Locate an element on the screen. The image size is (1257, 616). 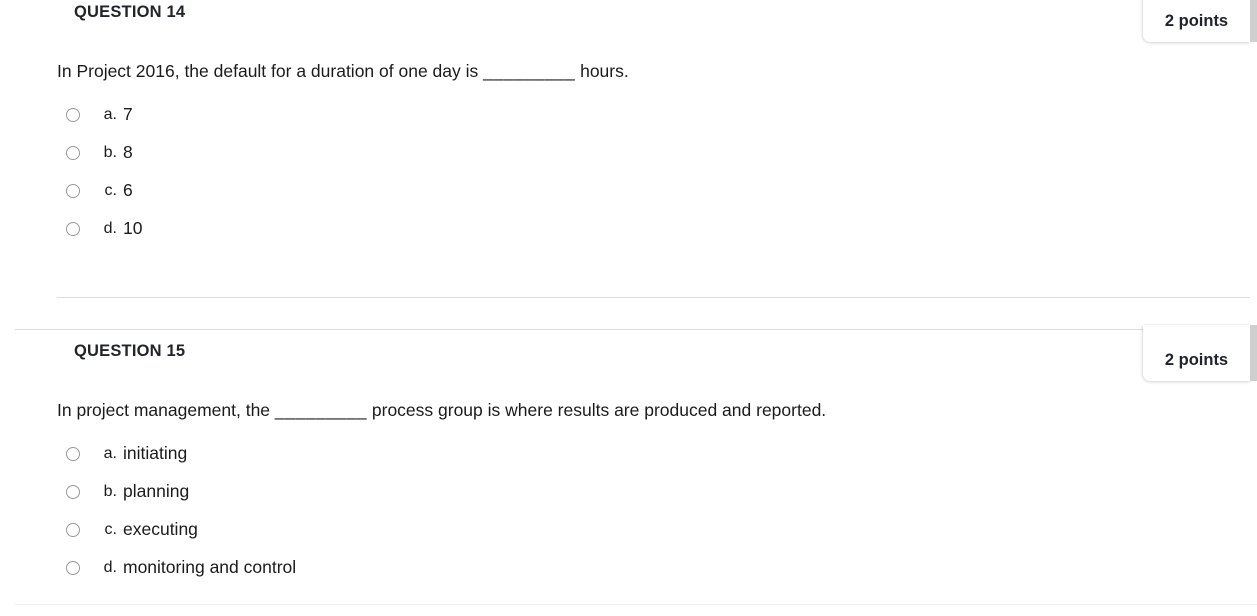
answer-letter-15-a: a. is located at coordinates (110, 453).